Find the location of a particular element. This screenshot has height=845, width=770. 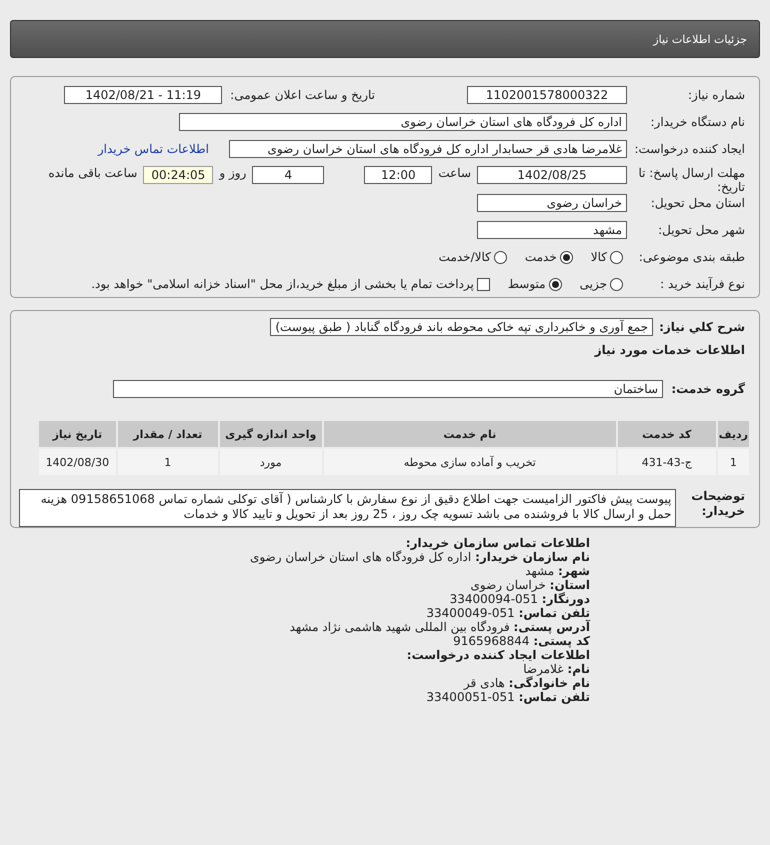

column-header: نام خدمت is located at coordinates (470, 434).